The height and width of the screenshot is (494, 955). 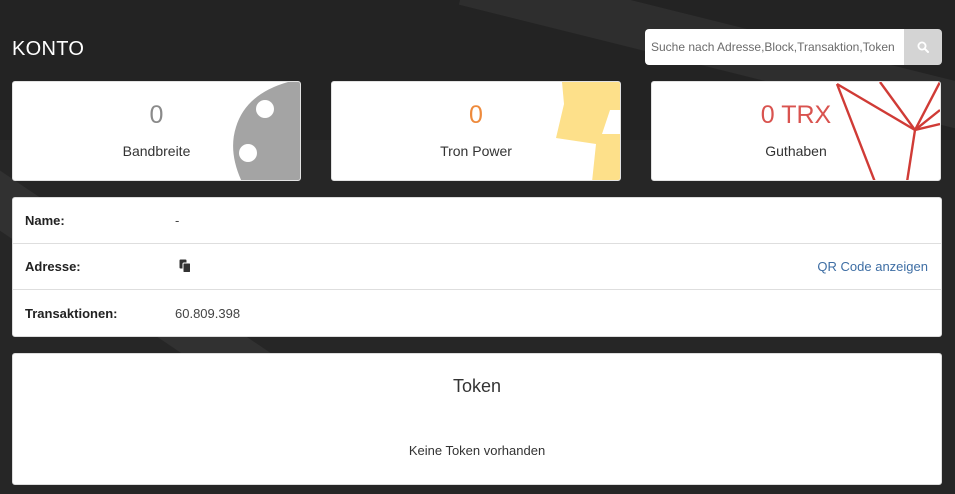 I want to click on info-row-address: Adresse: QR Code anzeigen, so click(x=477, y=267).